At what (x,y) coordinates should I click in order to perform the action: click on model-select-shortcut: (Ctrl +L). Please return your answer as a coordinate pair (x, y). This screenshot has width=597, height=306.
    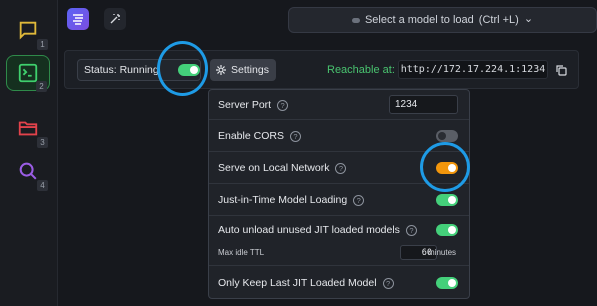
    Looking at the image, I should click on (498, 20).